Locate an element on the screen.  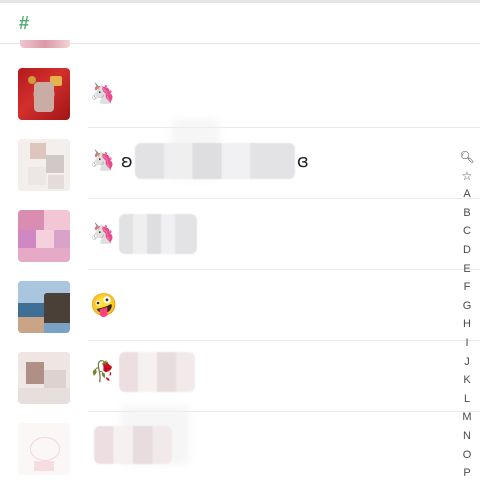
contact-name is located at coordinates (133, 445).